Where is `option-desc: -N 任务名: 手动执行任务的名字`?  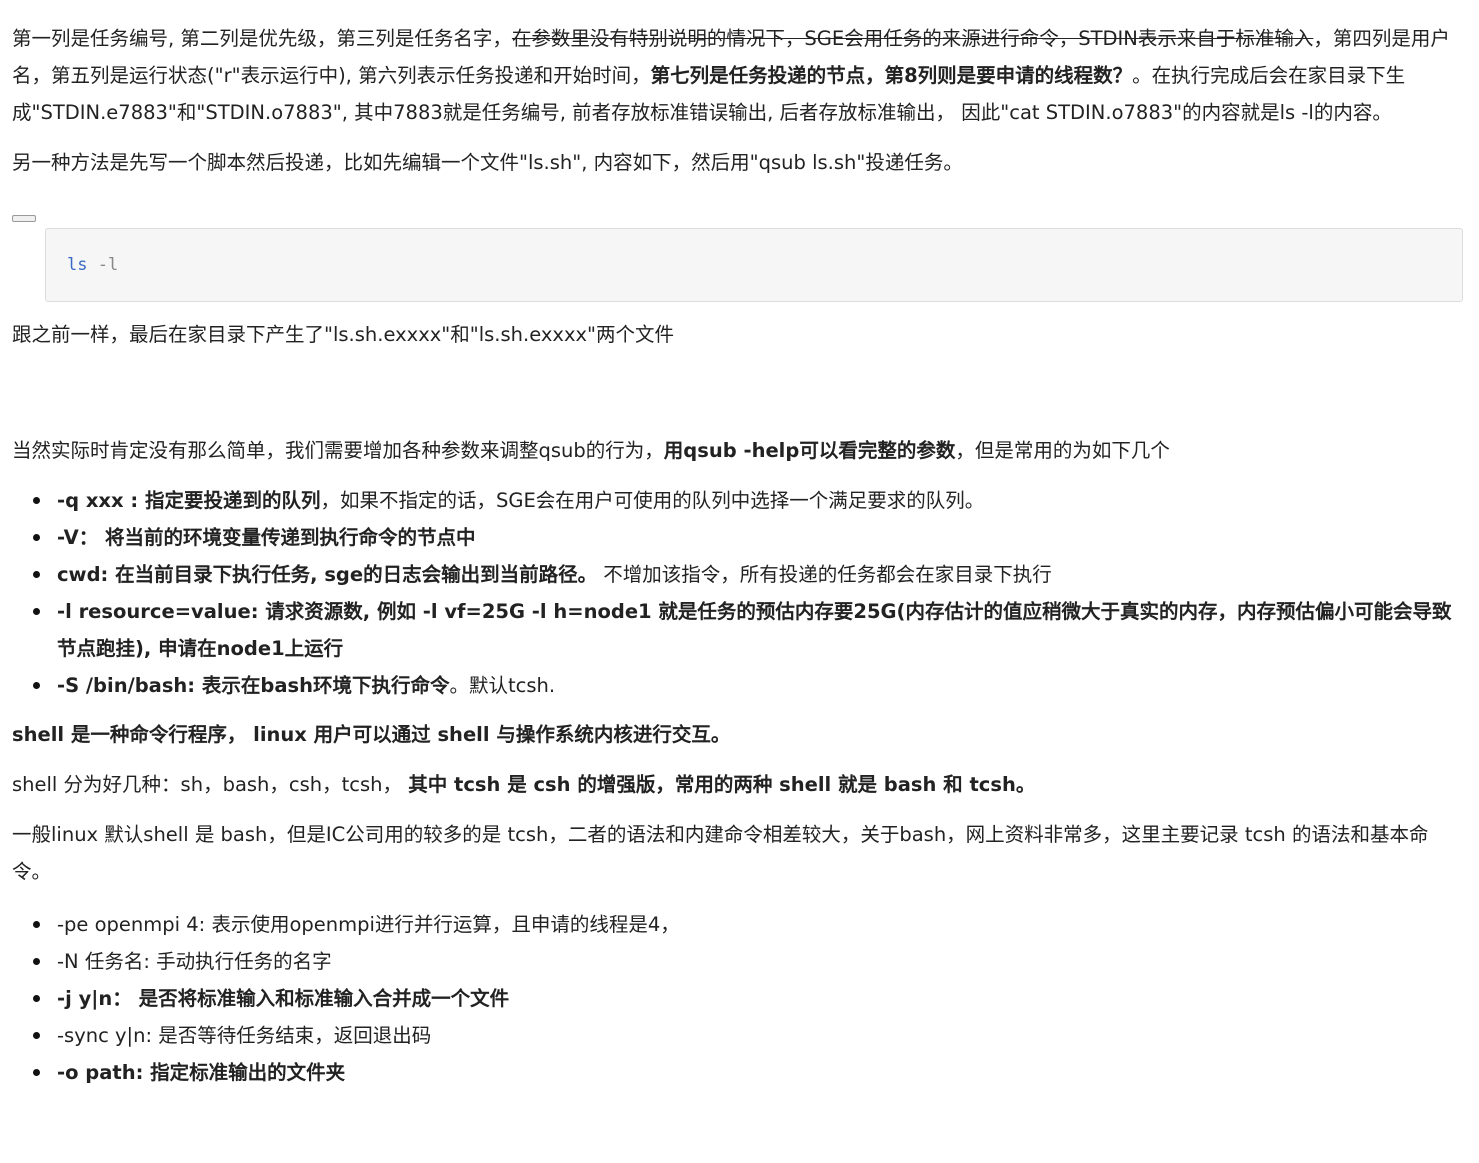 option-desc: -N 任务名: 手动执行任务的名字 is located at coordinates (194, 961).